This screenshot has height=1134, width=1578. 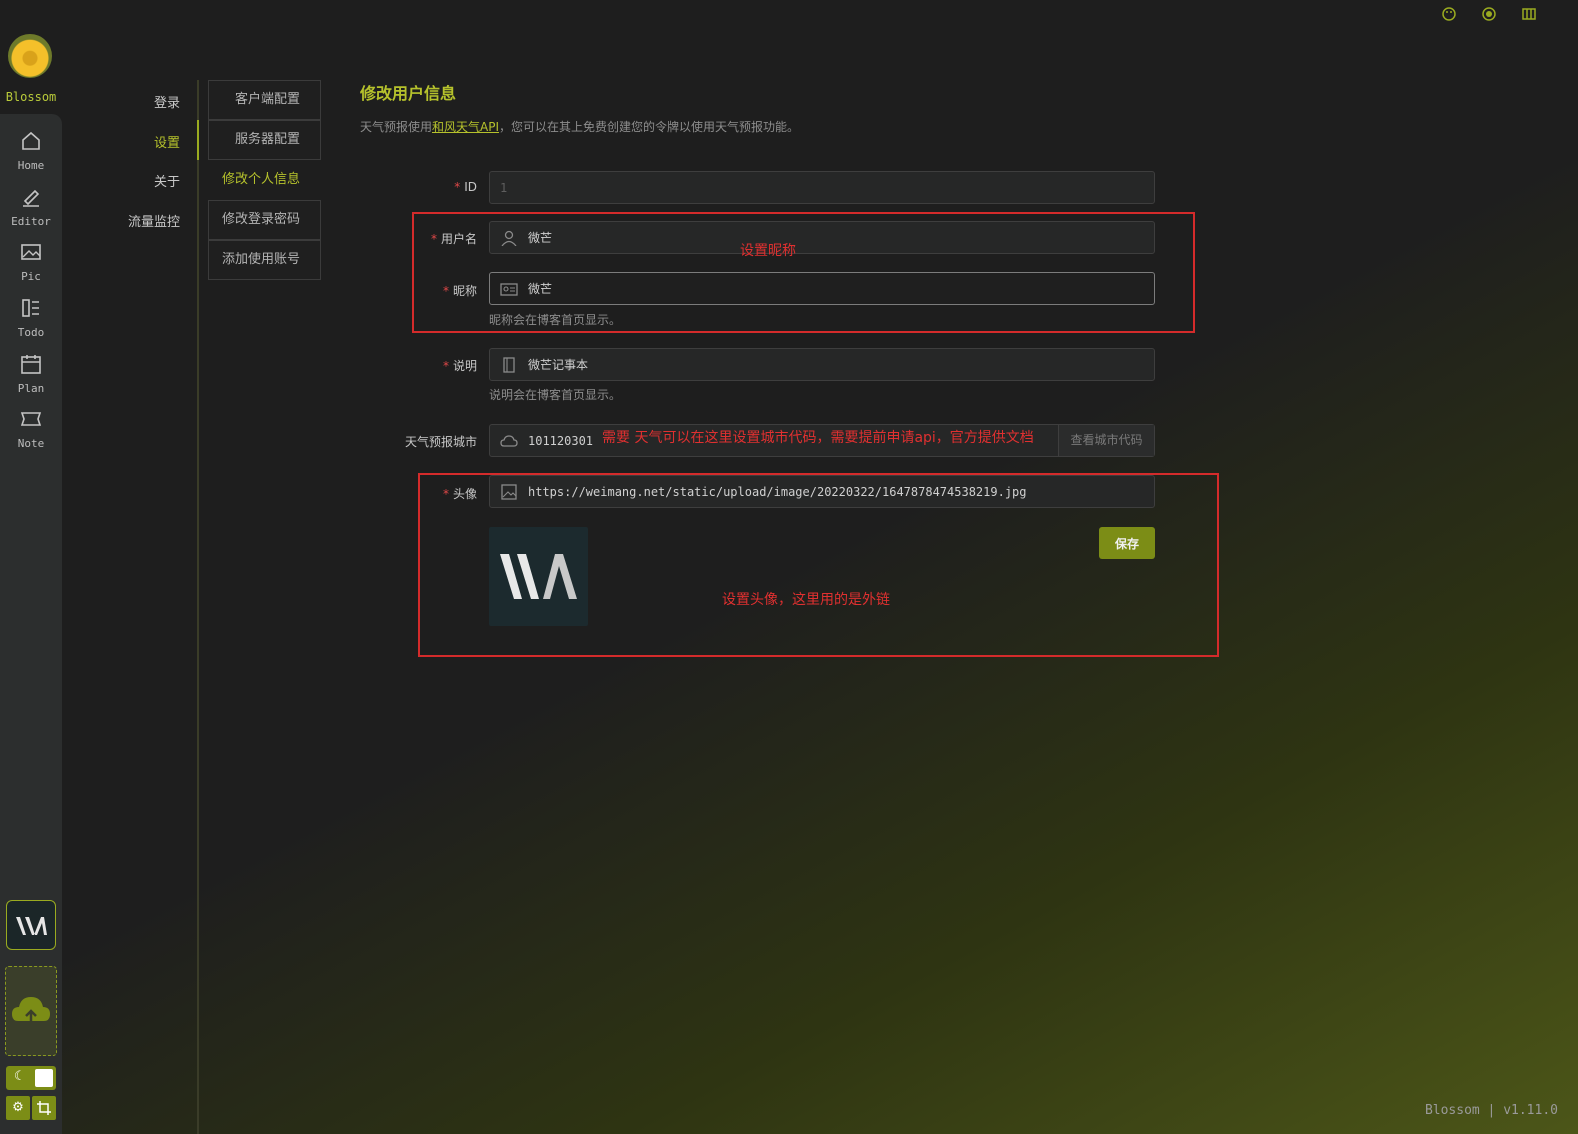 I want to click on annotation-box-nickname, so click(x=803, y=272).